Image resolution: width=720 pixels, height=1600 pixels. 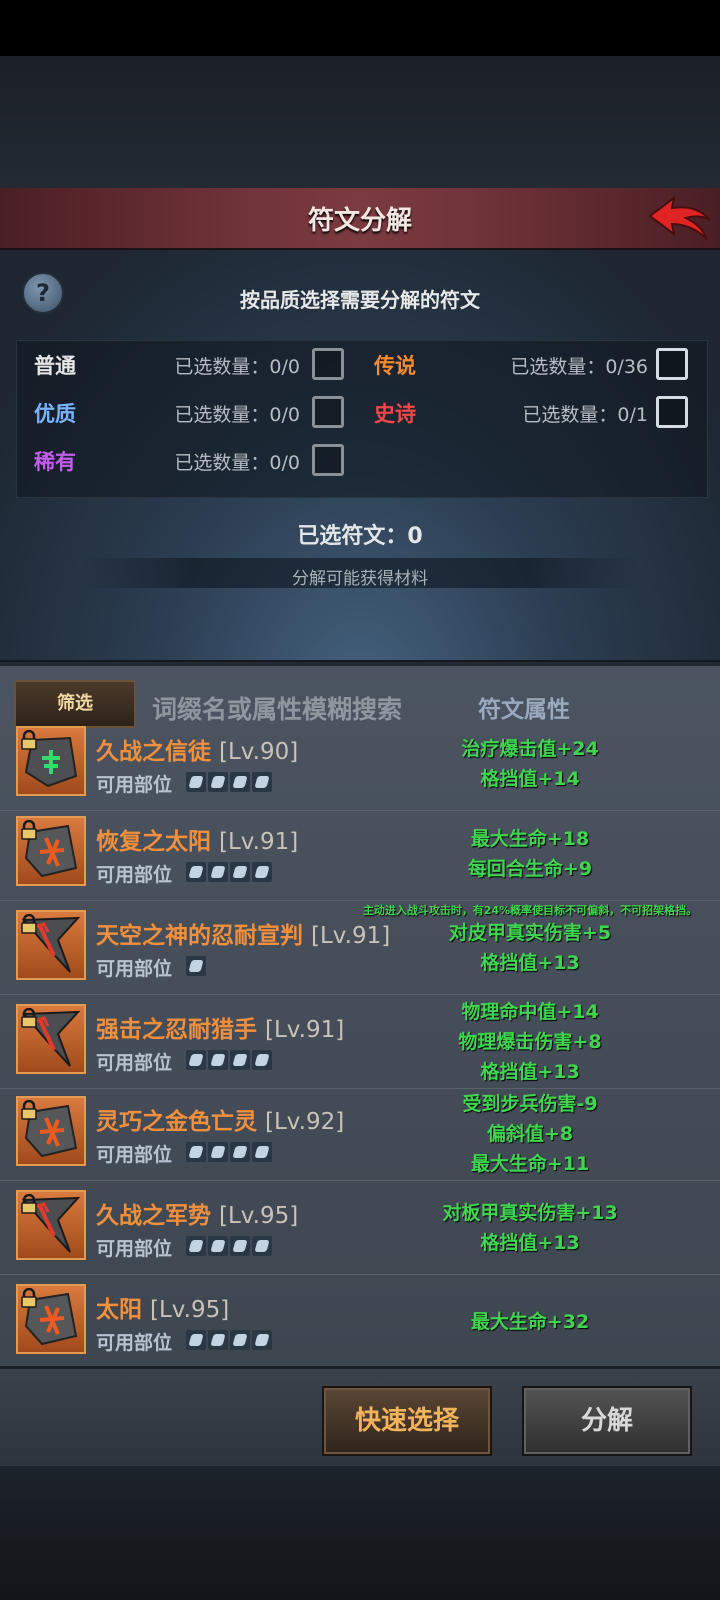 I want to click on status-bar, so click(x=360, y=28).